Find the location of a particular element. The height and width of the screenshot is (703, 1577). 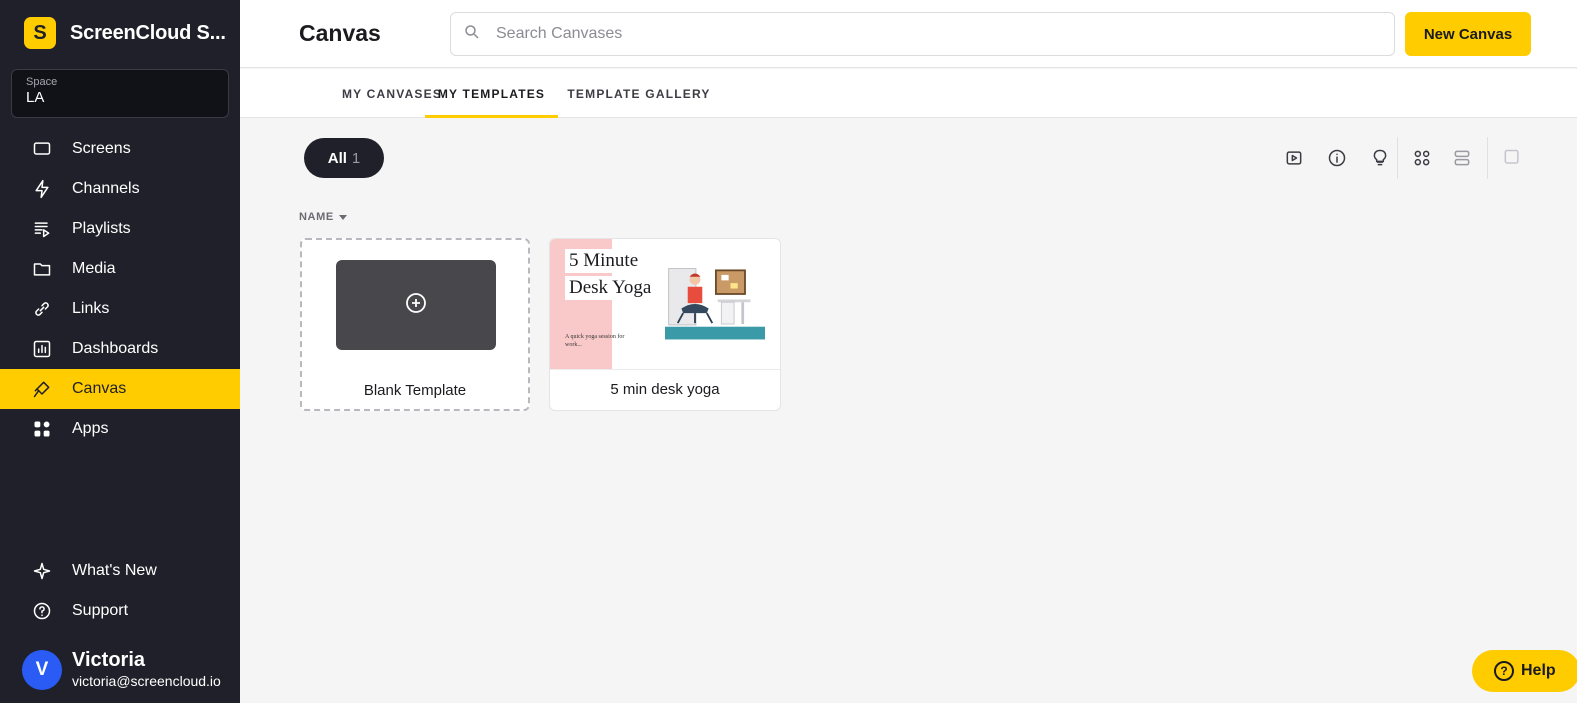

card-title: 5 min desk yoga is located at coordinates (665, 389).